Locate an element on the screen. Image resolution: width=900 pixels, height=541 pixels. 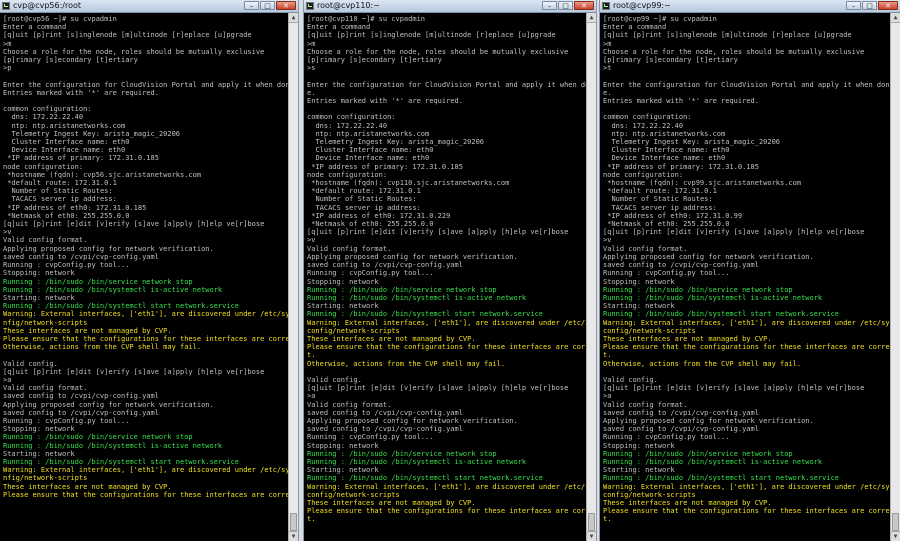
terminal-line: >s is located at coordinates (311, 68).